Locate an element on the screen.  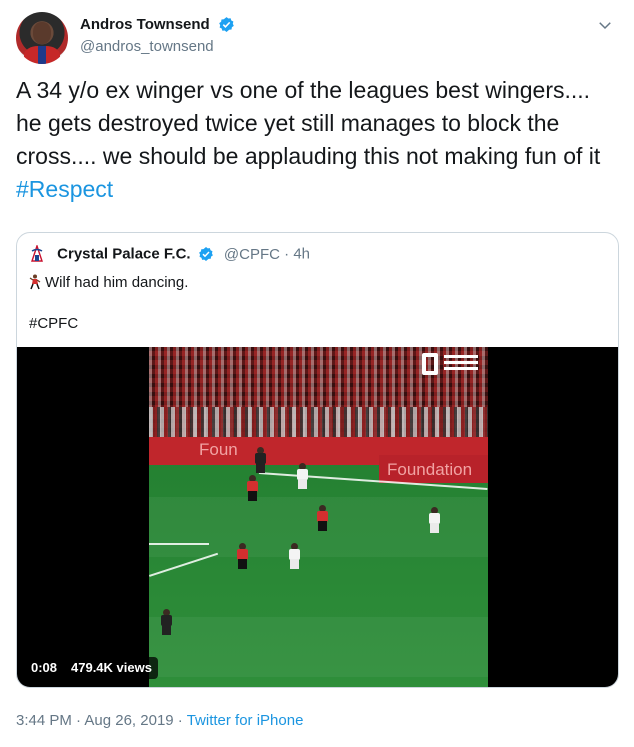
quoted-time: 4h is located at coordinates (301, 254).